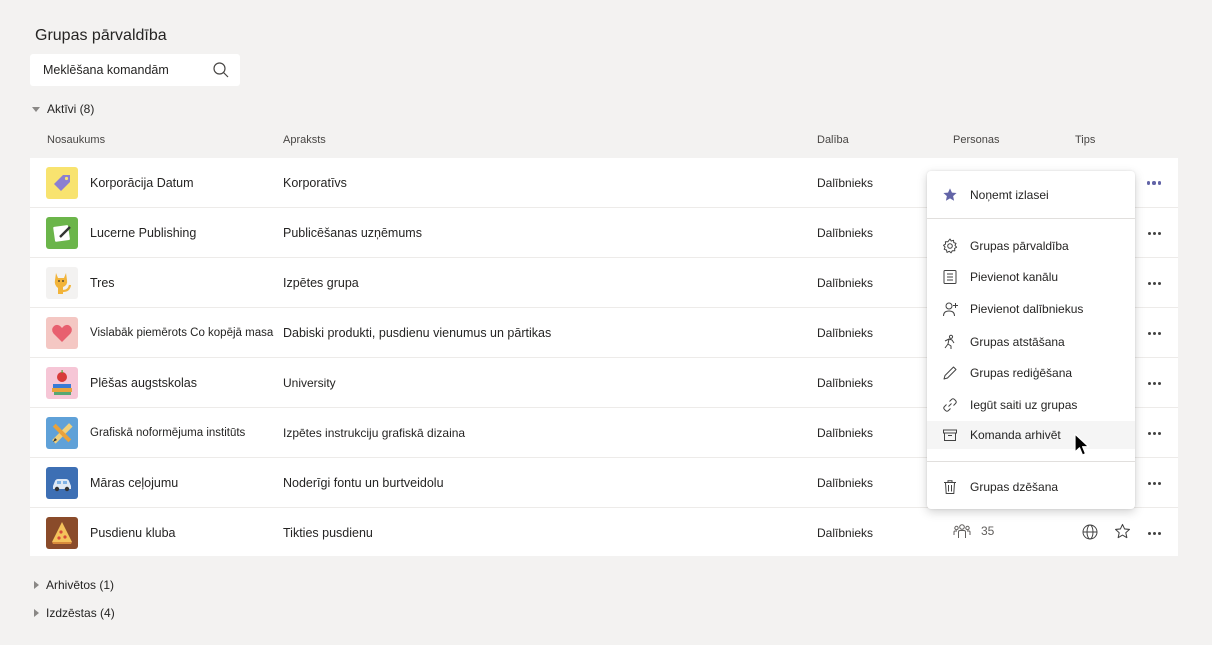 This screenshot has height=645, width=1212. What do you see at coordinates (950, 309) in the screenshot?
I see `add-person-icon` at bounding box center [950, 309].